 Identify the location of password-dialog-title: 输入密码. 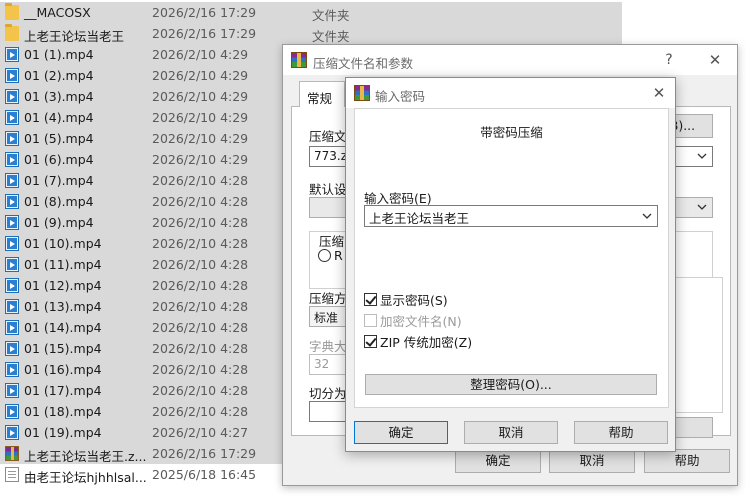
(400, 96).